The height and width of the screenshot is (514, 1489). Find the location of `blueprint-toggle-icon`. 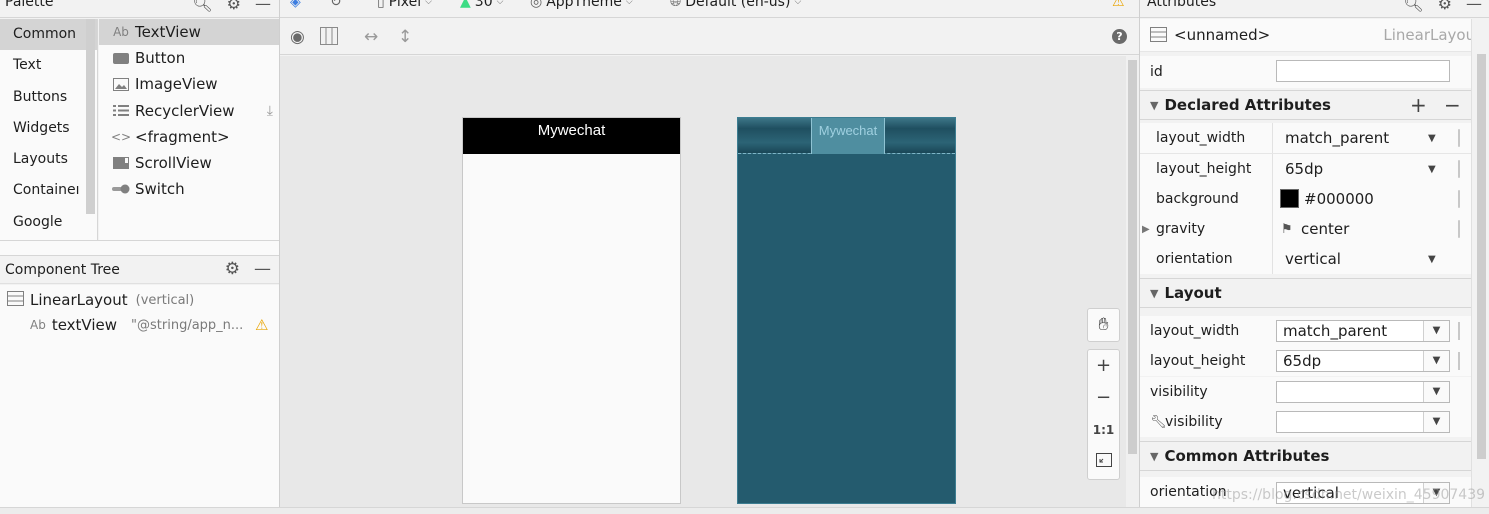

blueprint-toggle-icon is located at coordinates (329, 38).